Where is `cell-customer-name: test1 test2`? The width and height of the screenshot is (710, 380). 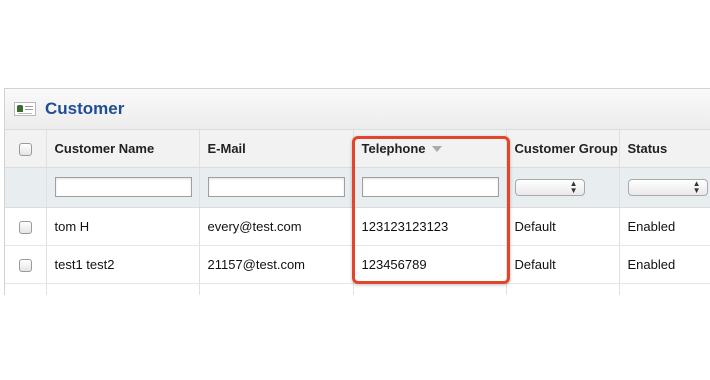
cell-customer-name: test1 test2 is located at coordinates (123, 264).